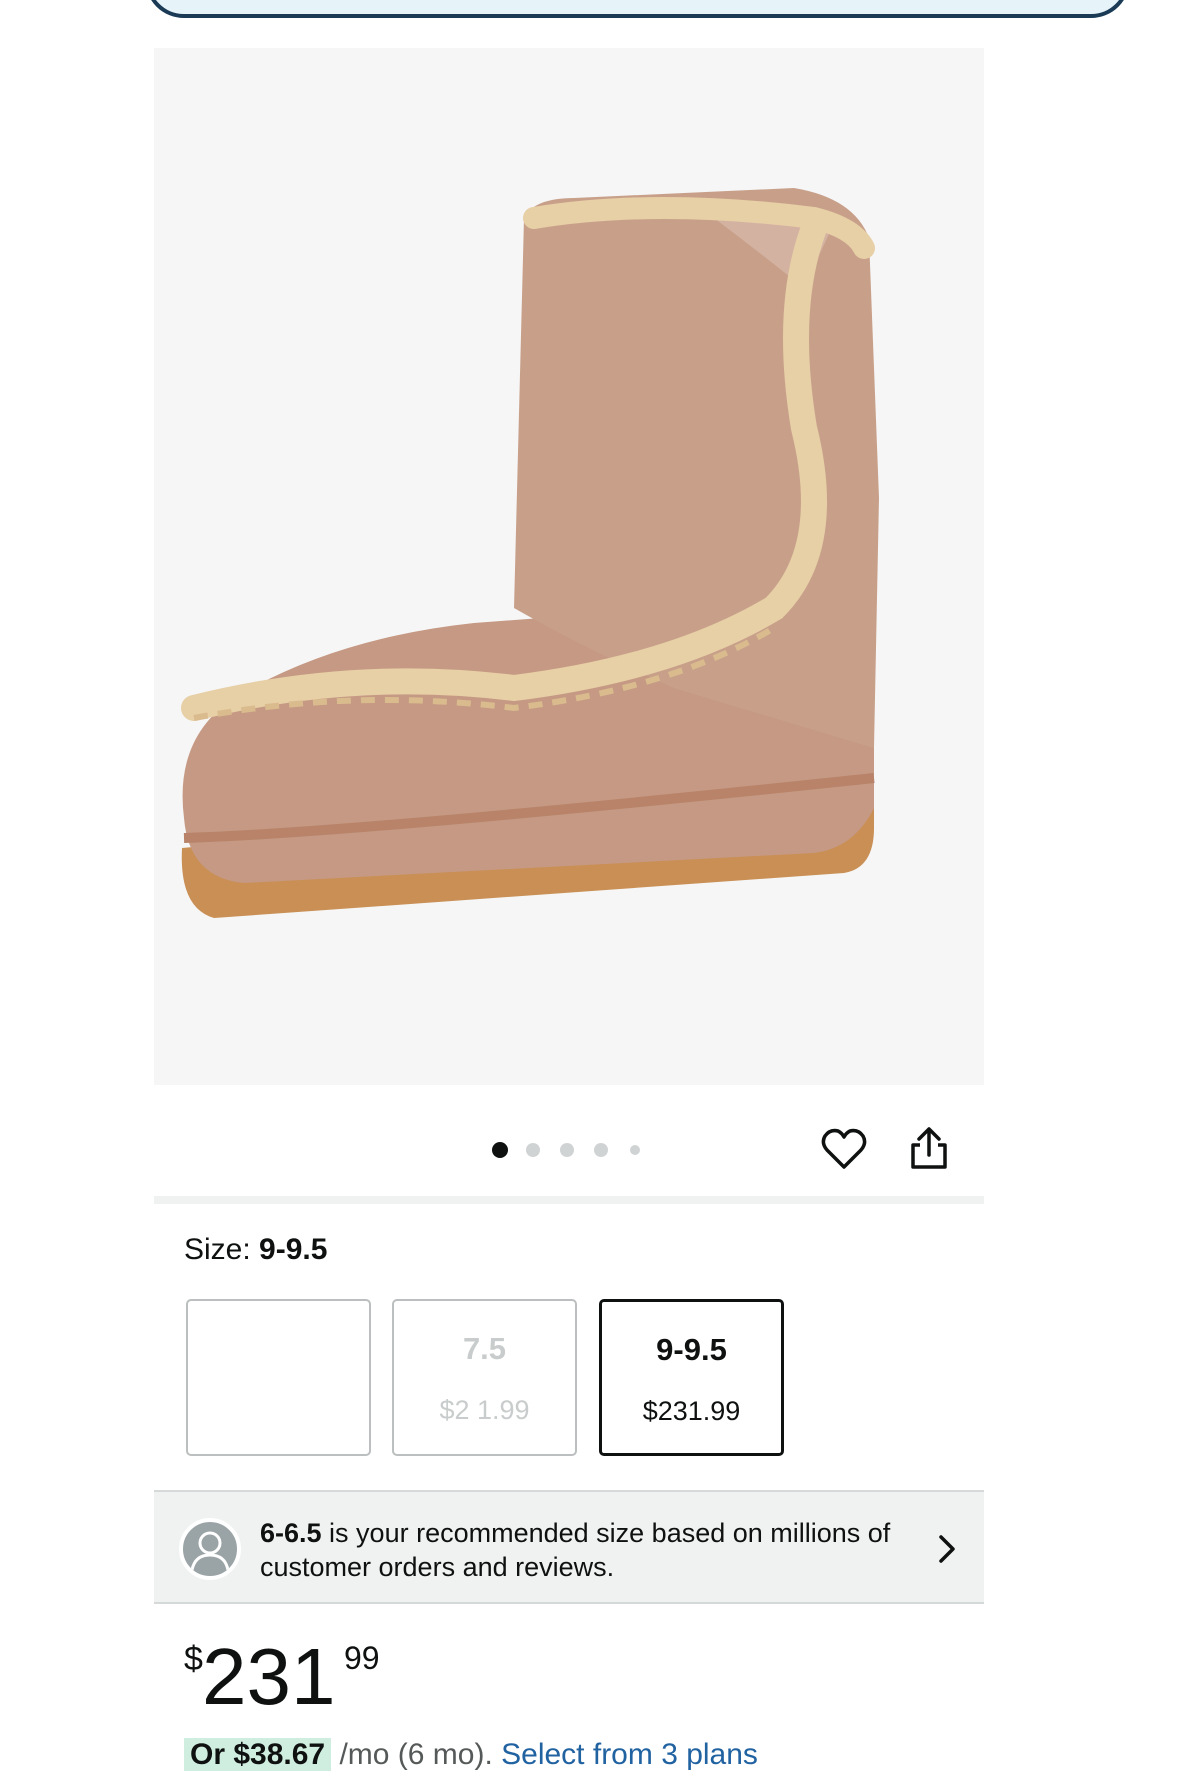 This screenshot has width=1179, height=1772. Describe the element at coordinates (691, 1349) in the screenshot. I see `size-option-name: 9-9.5` at that location.